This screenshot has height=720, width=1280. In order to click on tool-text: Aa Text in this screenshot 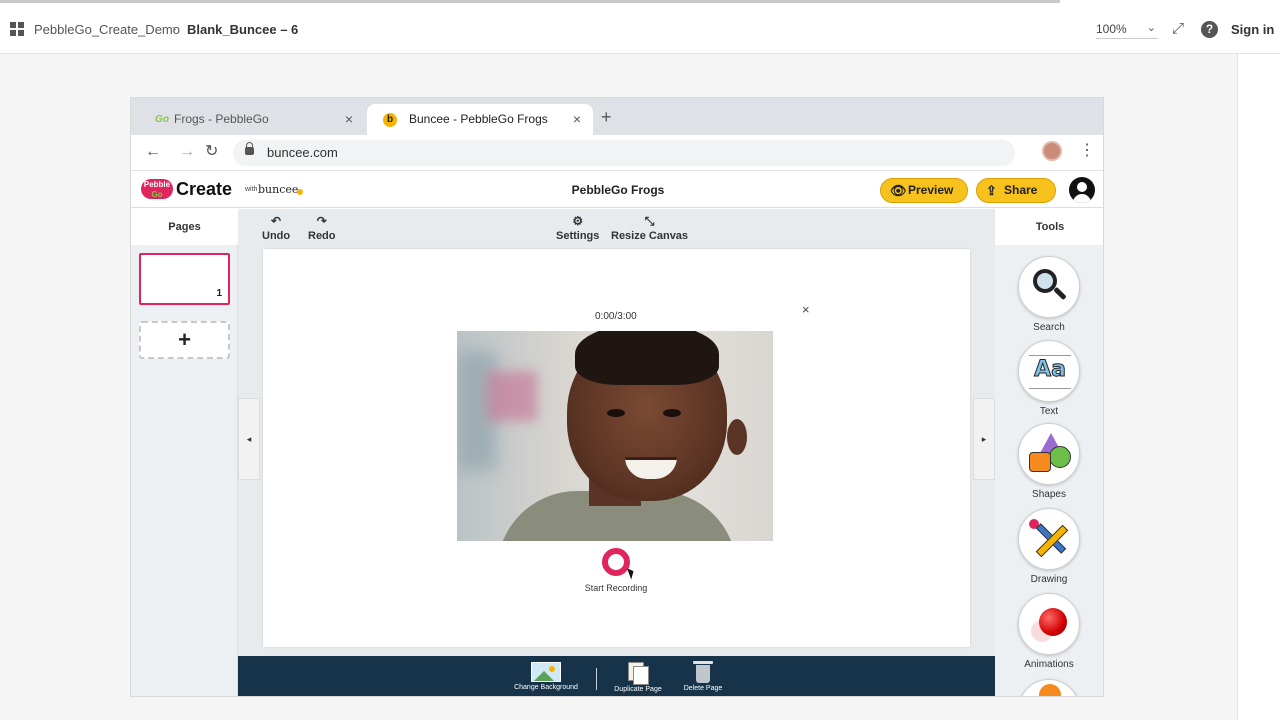, I will do `click(1049, 378)`.